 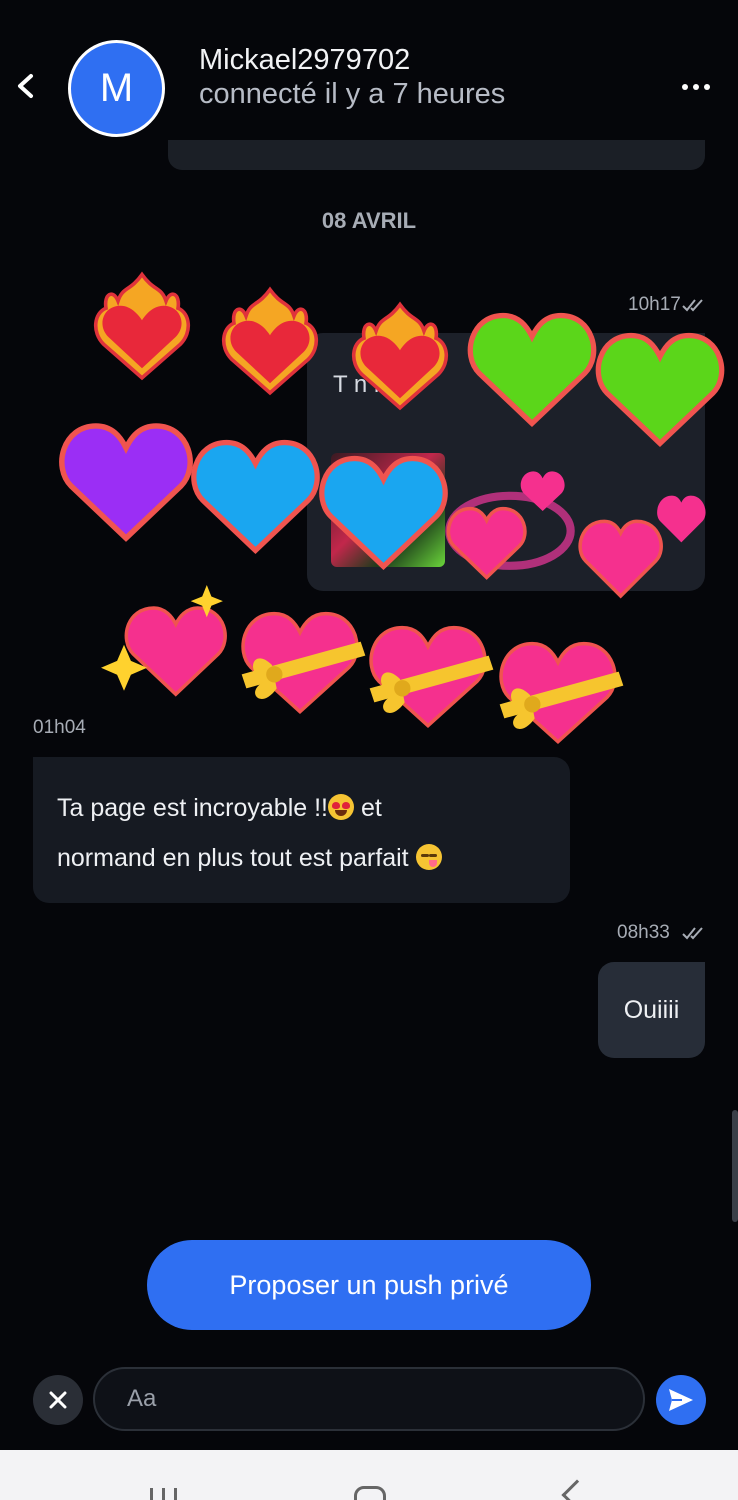 I want to click on message-input, so click(x=369, y=1399).